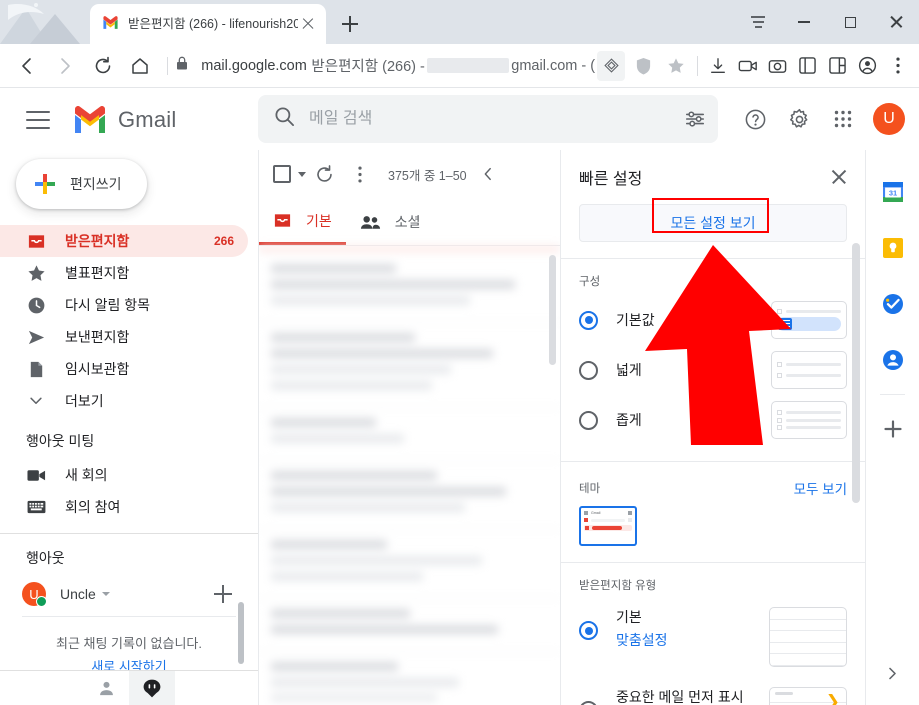 The image size is (919, 705). I want to click on density-option-compact: 좁게, so click(713, 420).